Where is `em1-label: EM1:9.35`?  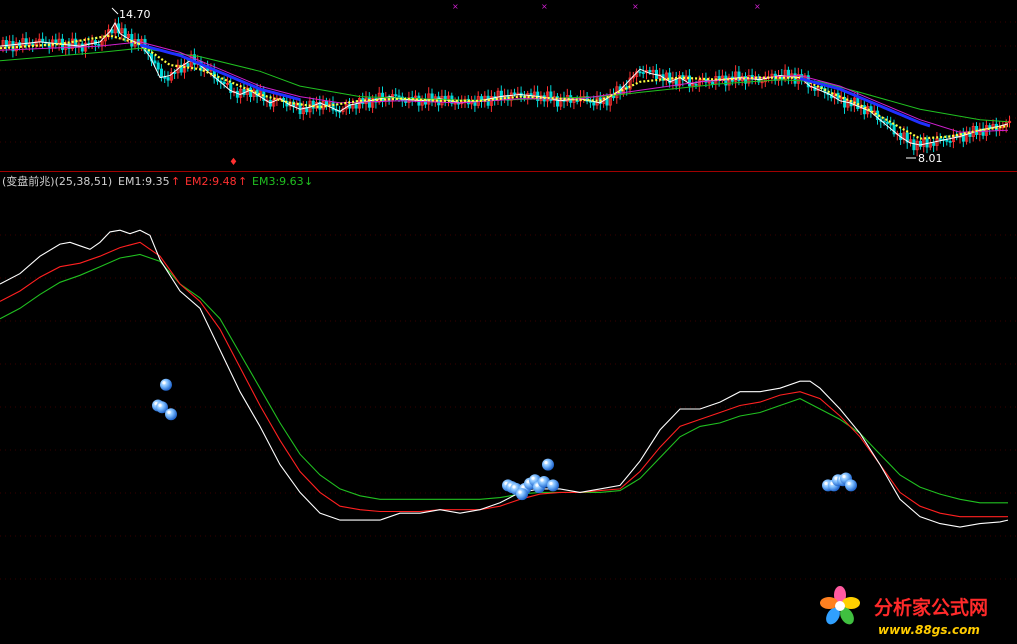
em1-label: EM1:9.35 is located at coordinates (144, 181).